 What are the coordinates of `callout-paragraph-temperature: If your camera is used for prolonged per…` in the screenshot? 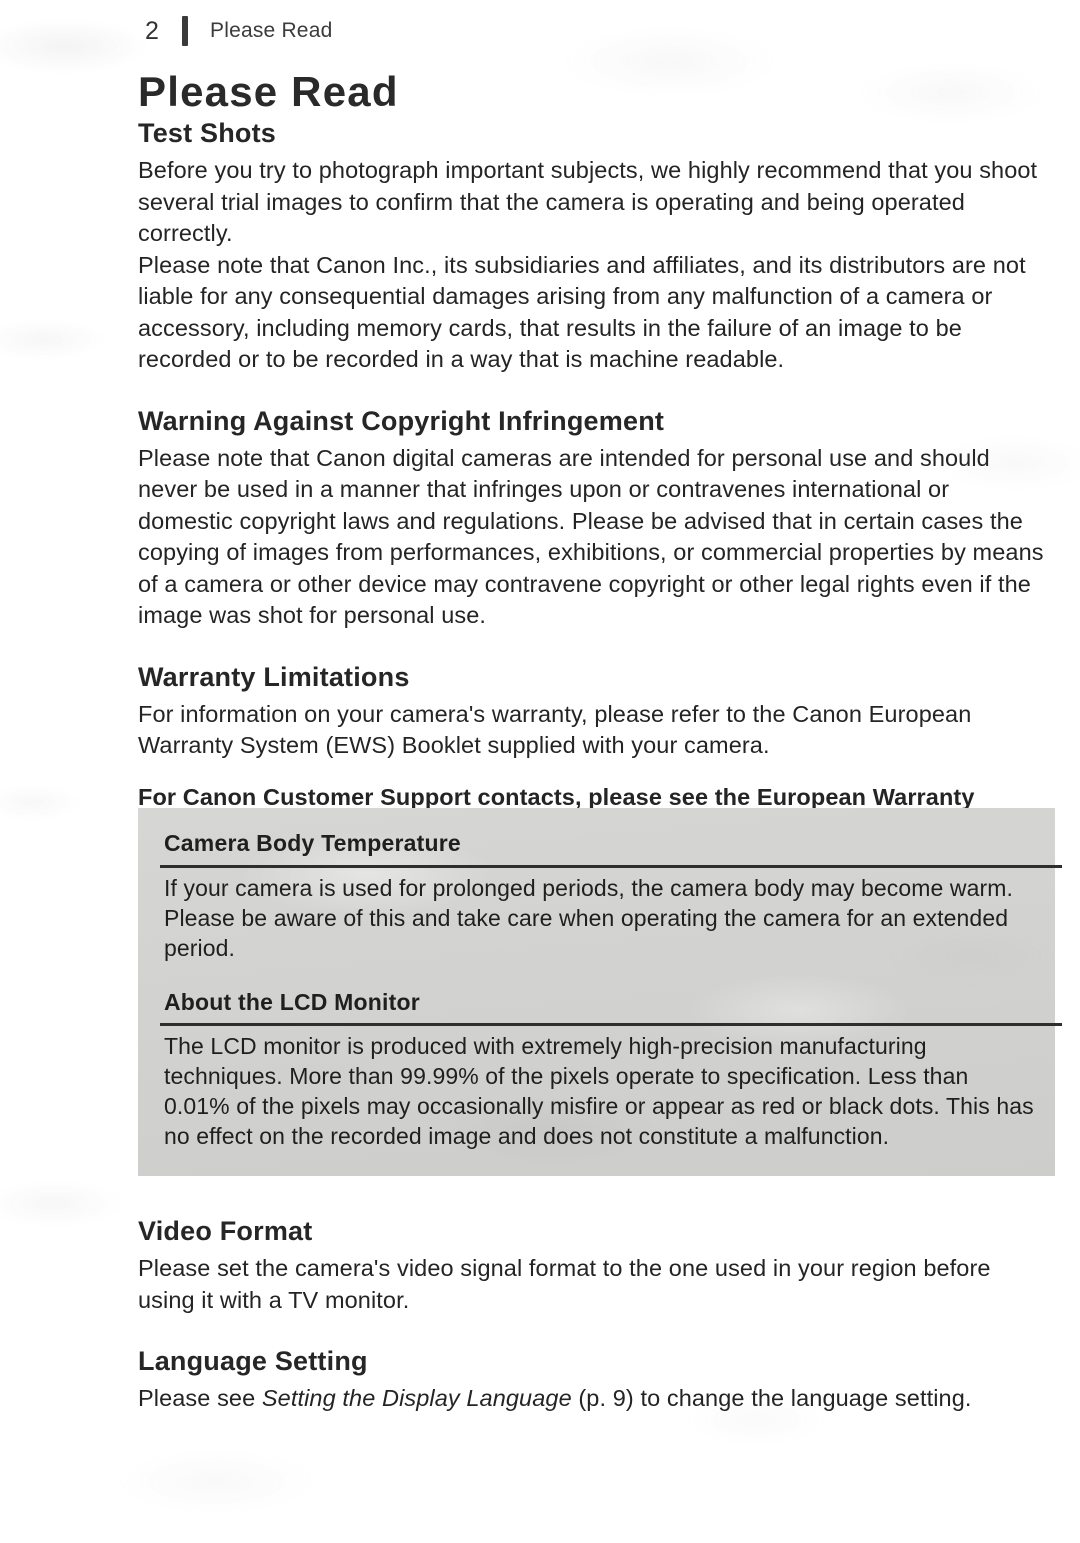 It's located at (588, 917).